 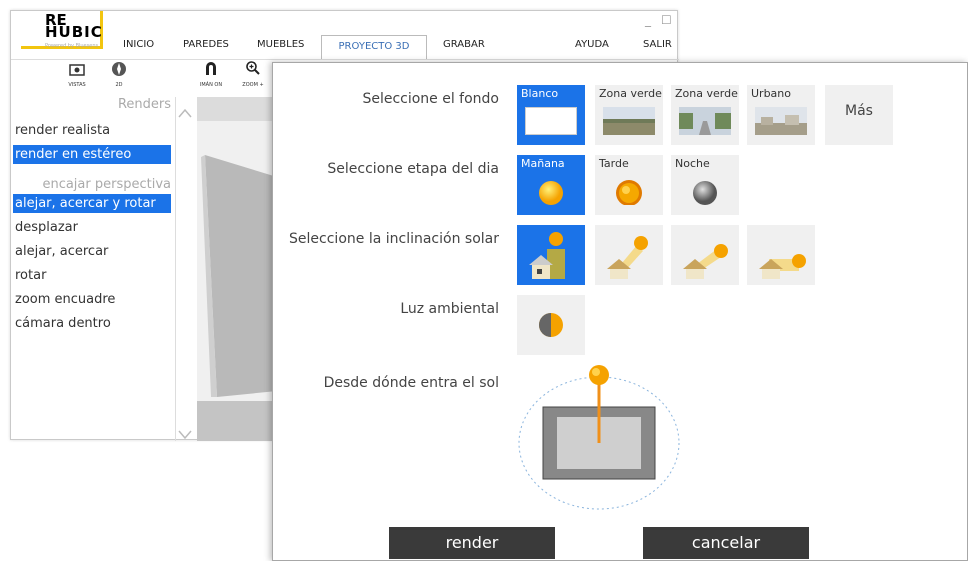 I want to click on toolbar-iman: IMÁN ON, so click(x=211, y=74).